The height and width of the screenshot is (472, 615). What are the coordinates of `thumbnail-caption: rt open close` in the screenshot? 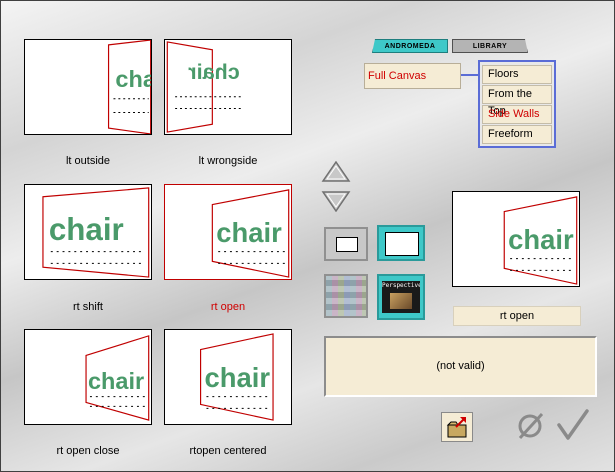 It's located at (88, 451).